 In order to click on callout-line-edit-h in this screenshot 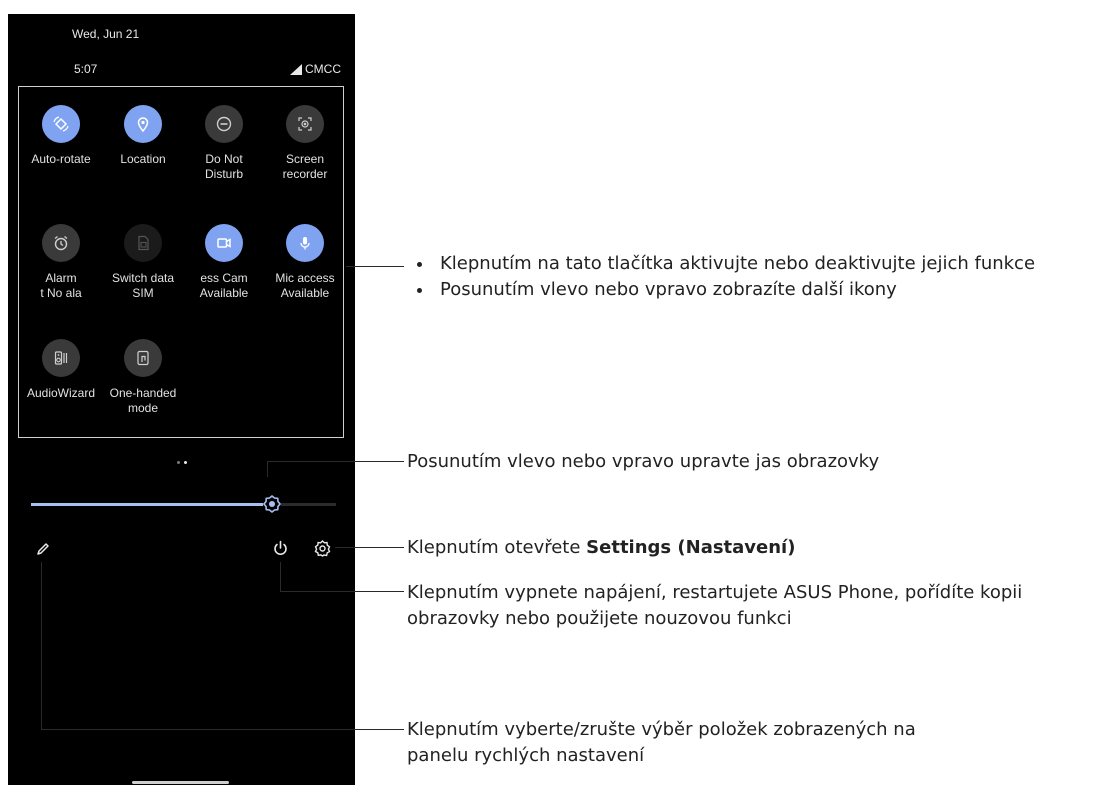, I will do `click(222, 729)`.